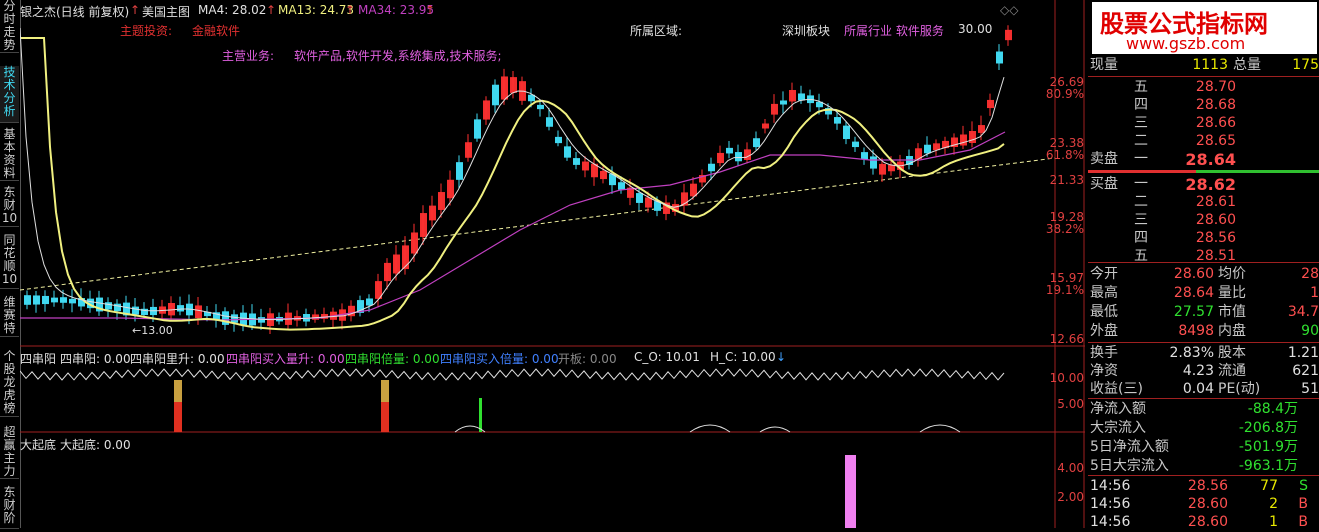 The image size is (1319, 532). I want to click on tab-technical: 技术分析, so click(9, 94).